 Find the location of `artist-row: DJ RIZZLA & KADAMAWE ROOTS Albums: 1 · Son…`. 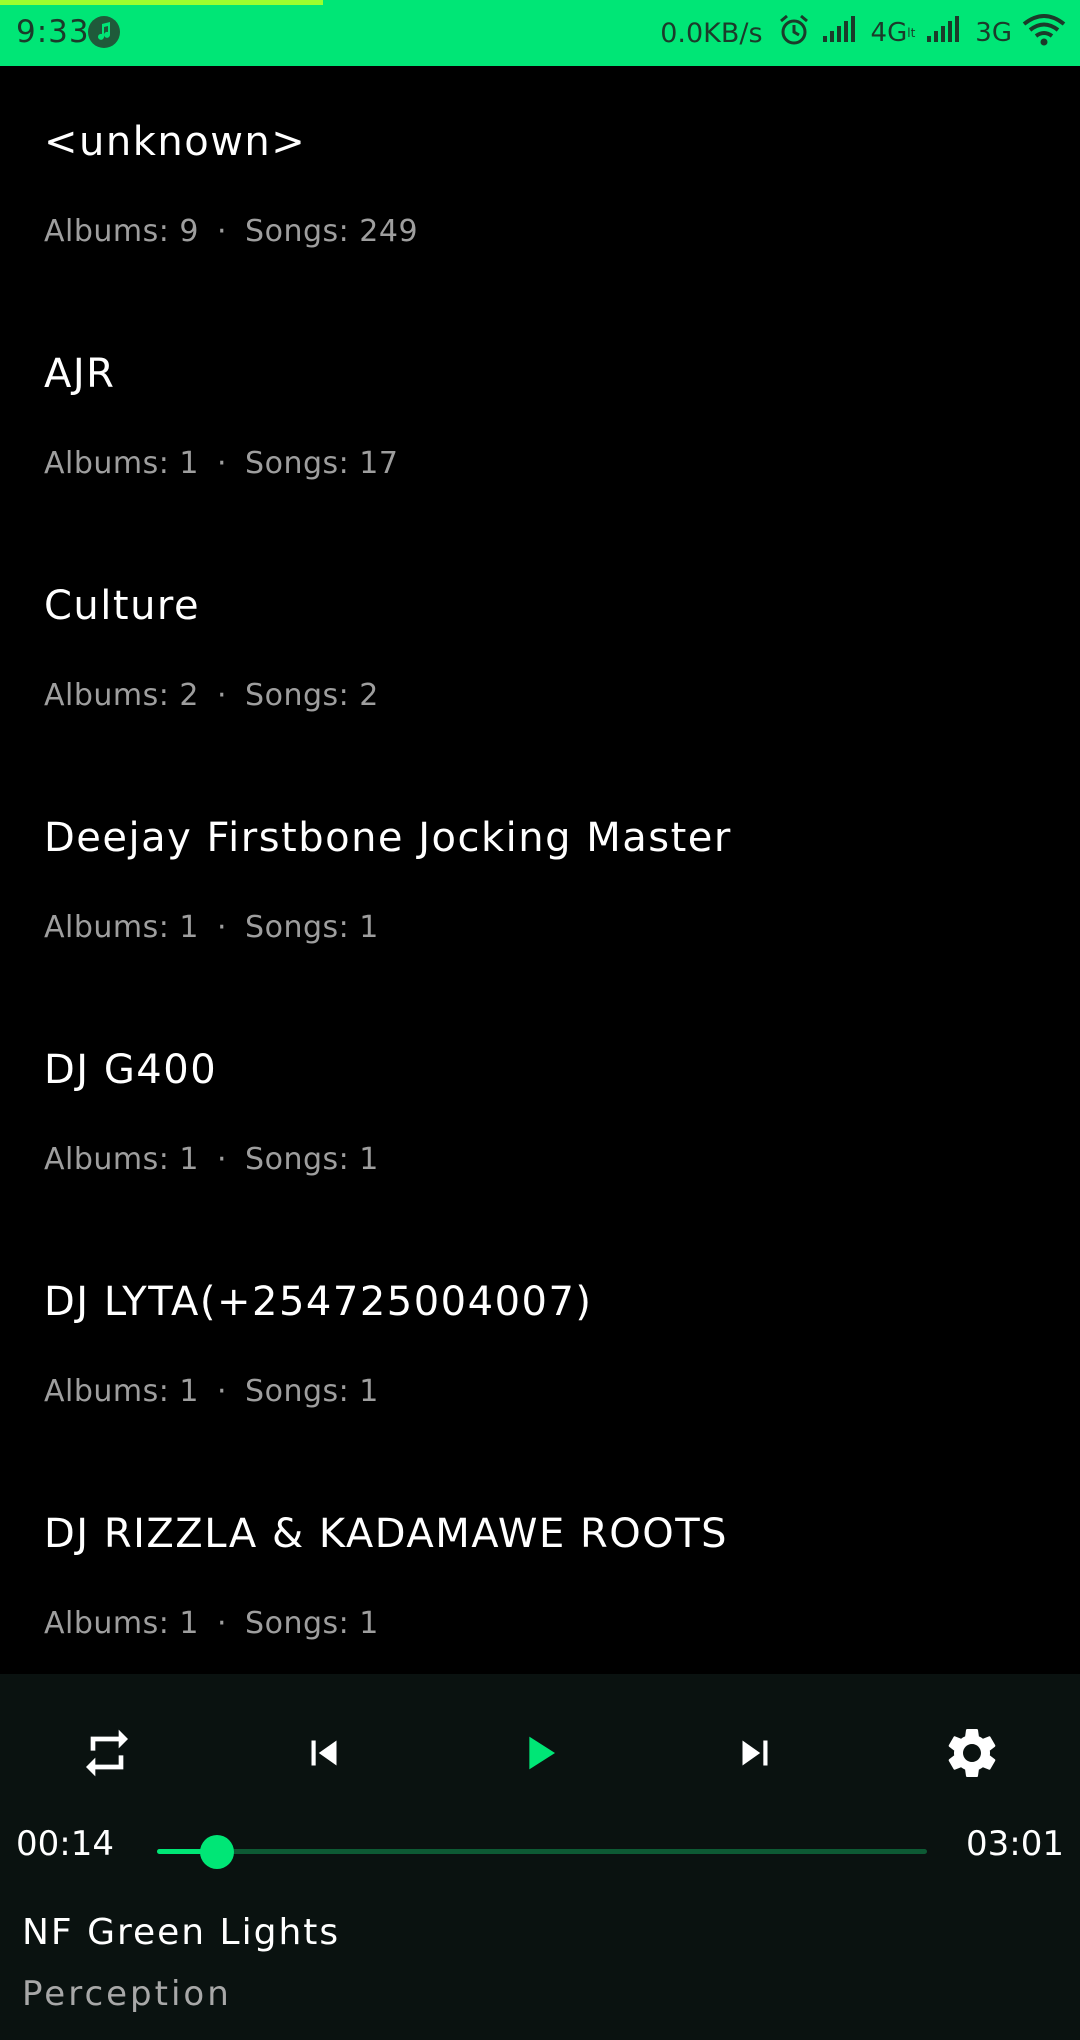

artist-row: DJ RIZZLA & KADAMAWE ROOTS Albums: 1 · Son… is located at coordinates (540, 1566).